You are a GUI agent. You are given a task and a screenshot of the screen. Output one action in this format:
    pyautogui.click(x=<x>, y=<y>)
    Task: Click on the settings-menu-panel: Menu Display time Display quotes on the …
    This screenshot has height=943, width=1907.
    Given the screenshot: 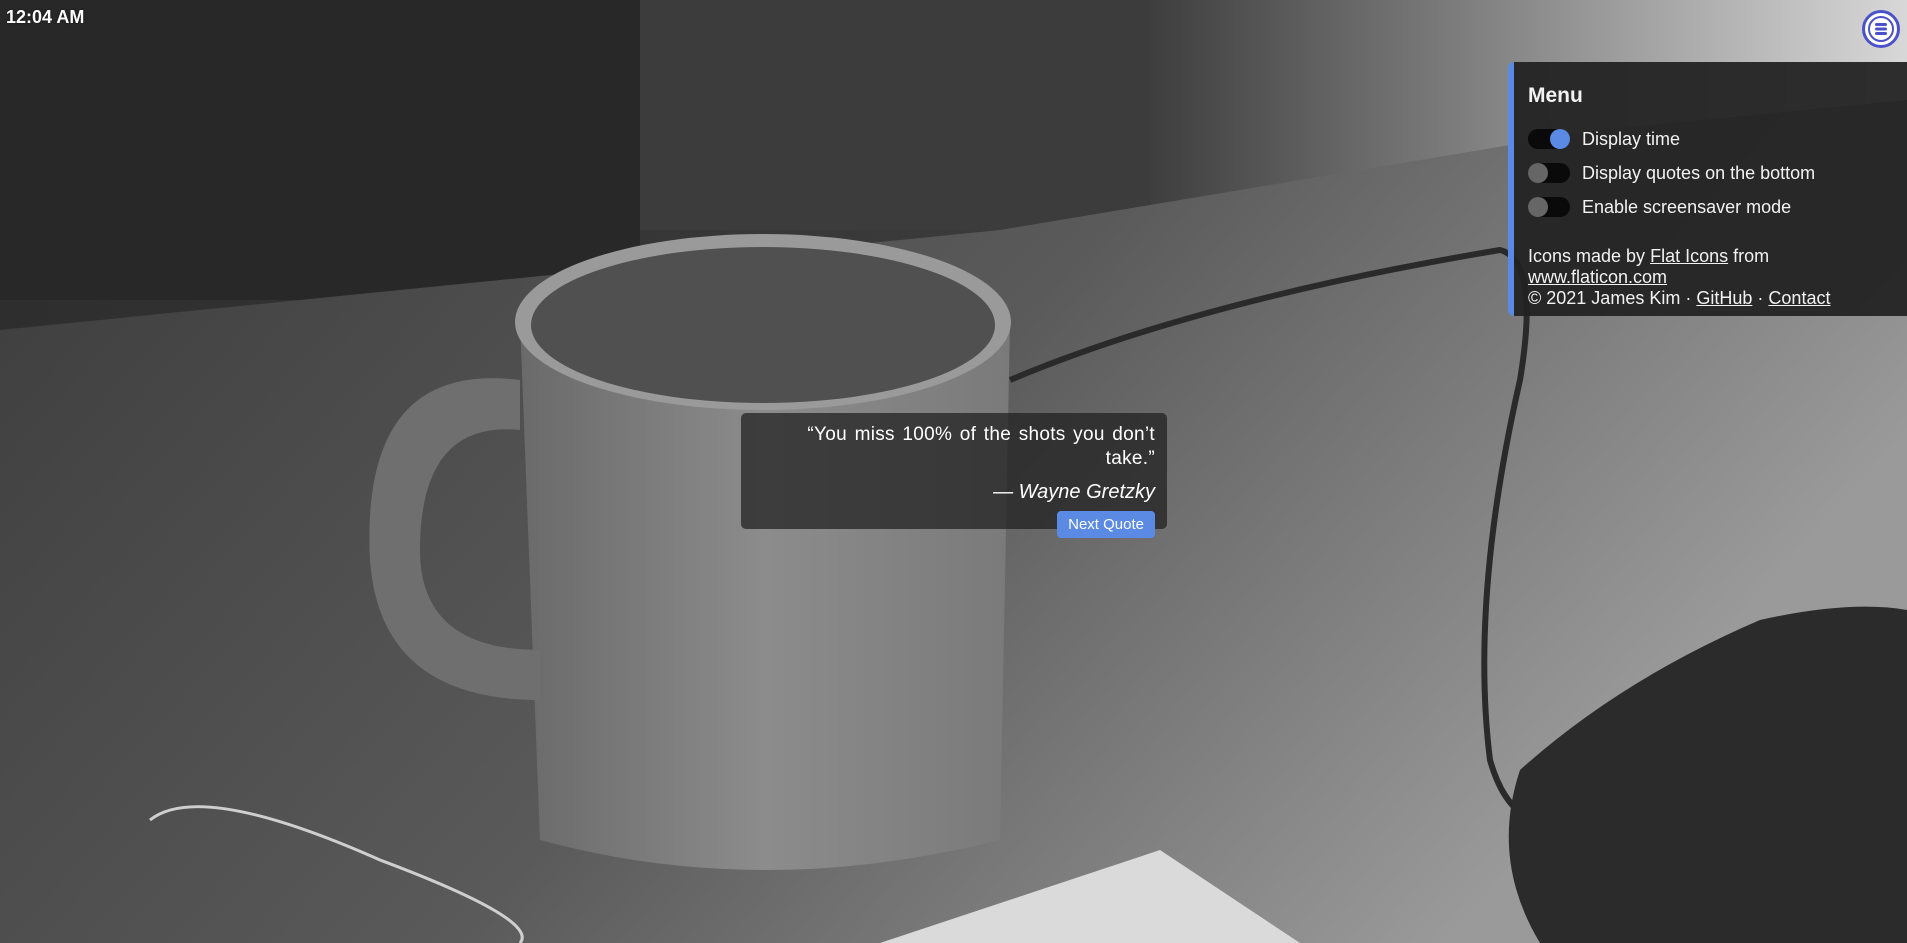 What is the action you would take?
    pyautogui.click(x=1707, y=189)
    